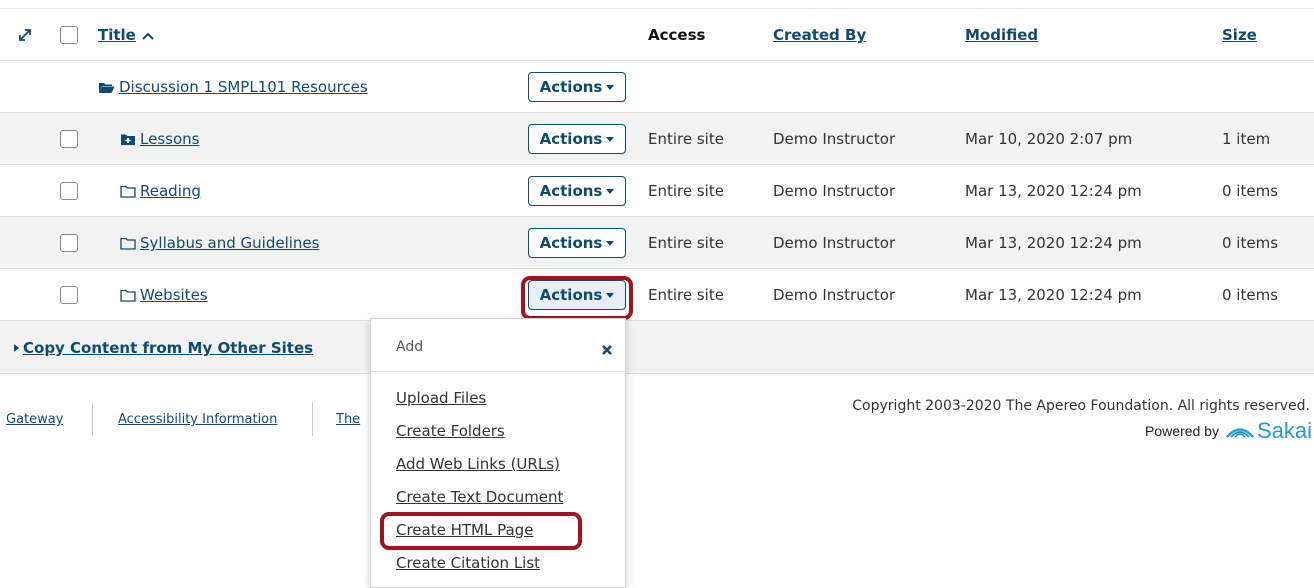 The width and height of the screenshot is (1314, 588). Describe the element at coordinates (607, 350) in the screenshot. I see `close-icon` at that location.